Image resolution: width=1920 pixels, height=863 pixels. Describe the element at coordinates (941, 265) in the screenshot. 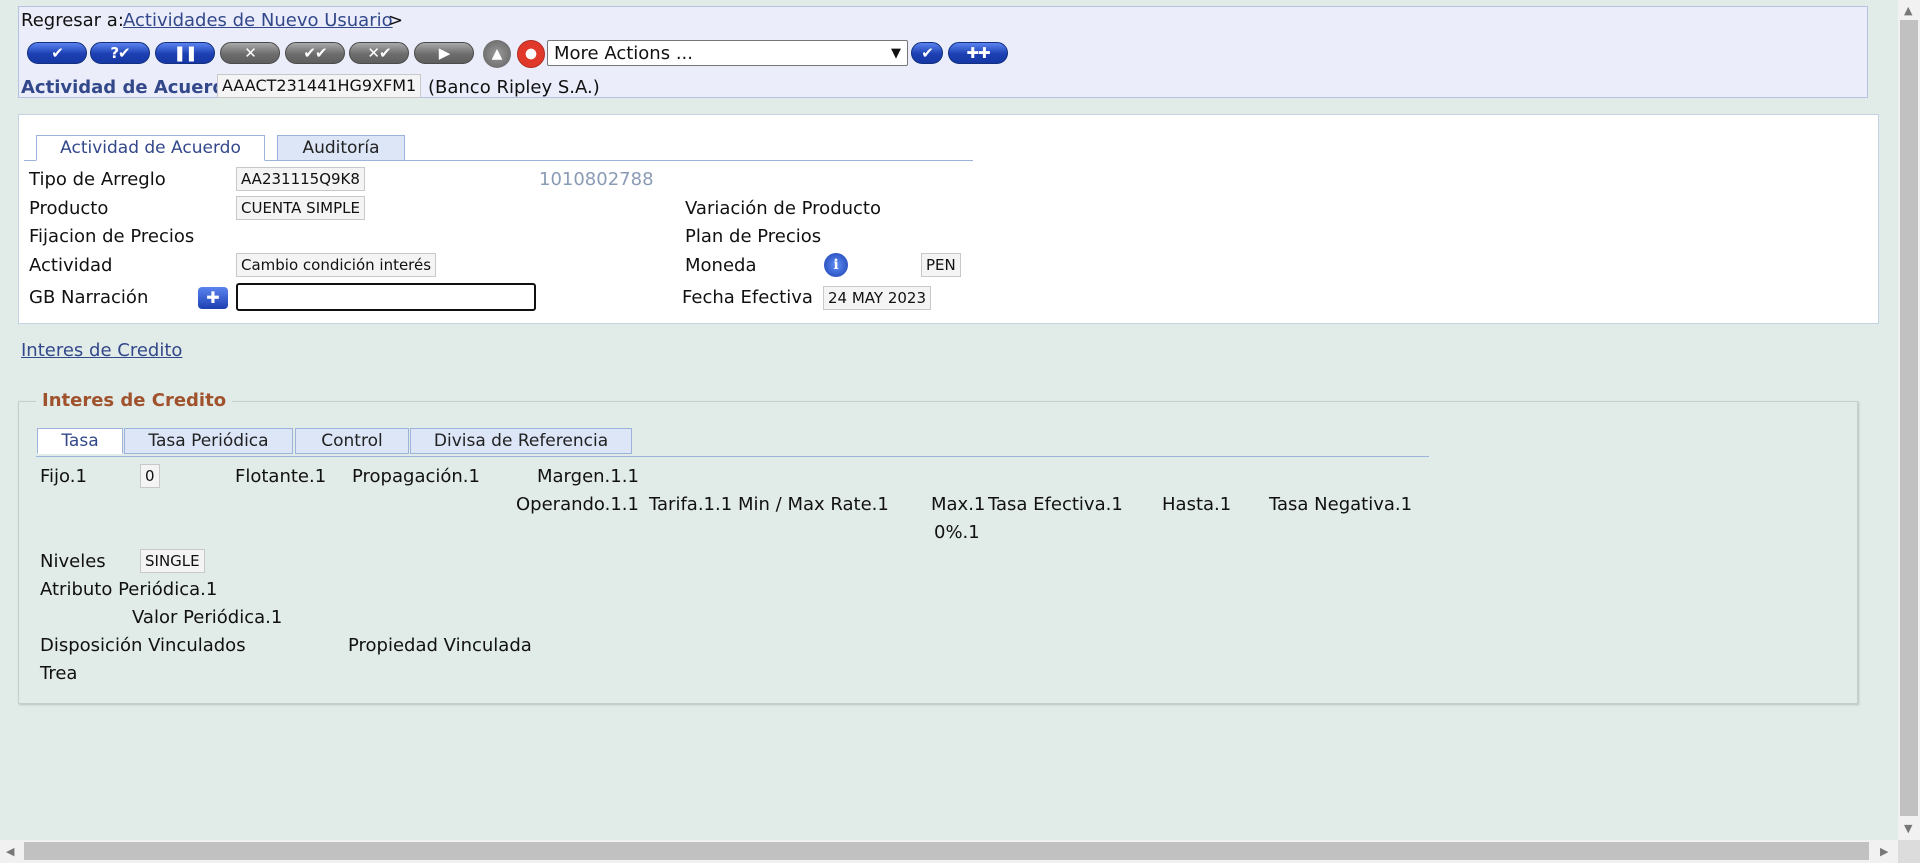

I see `moneda-value: PEN` at that location.